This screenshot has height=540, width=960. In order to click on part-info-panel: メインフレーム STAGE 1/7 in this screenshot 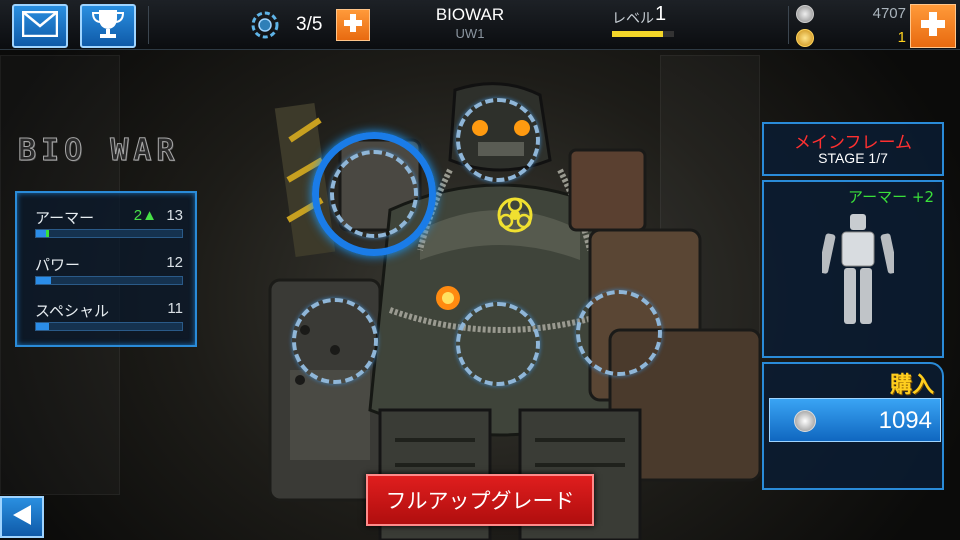, I will do `click(853, 149)`.